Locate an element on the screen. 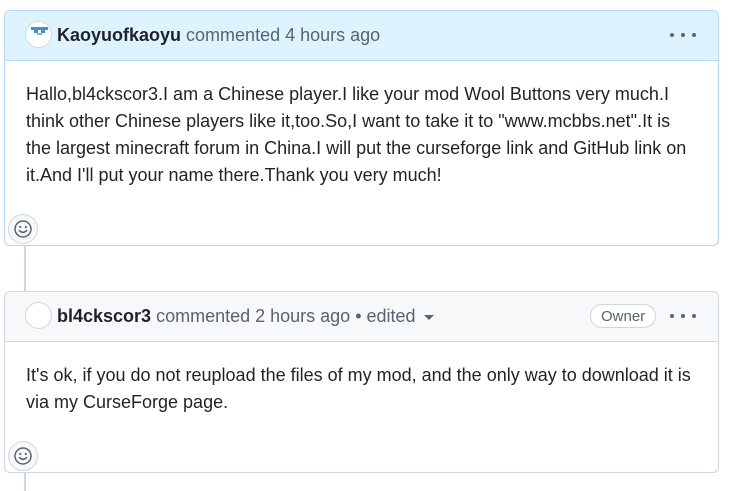  author-link: Kaoyuofkaoyu is located at coordinates (119, 35).